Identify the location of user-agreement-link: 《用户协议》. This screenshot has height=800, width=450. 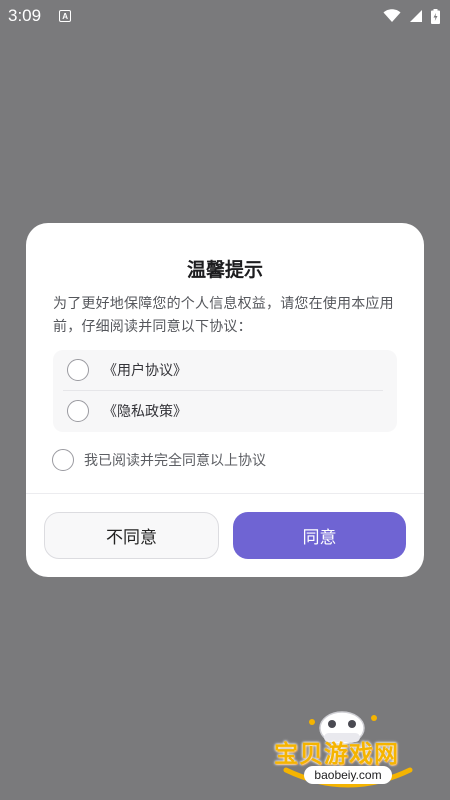
(145, 370).